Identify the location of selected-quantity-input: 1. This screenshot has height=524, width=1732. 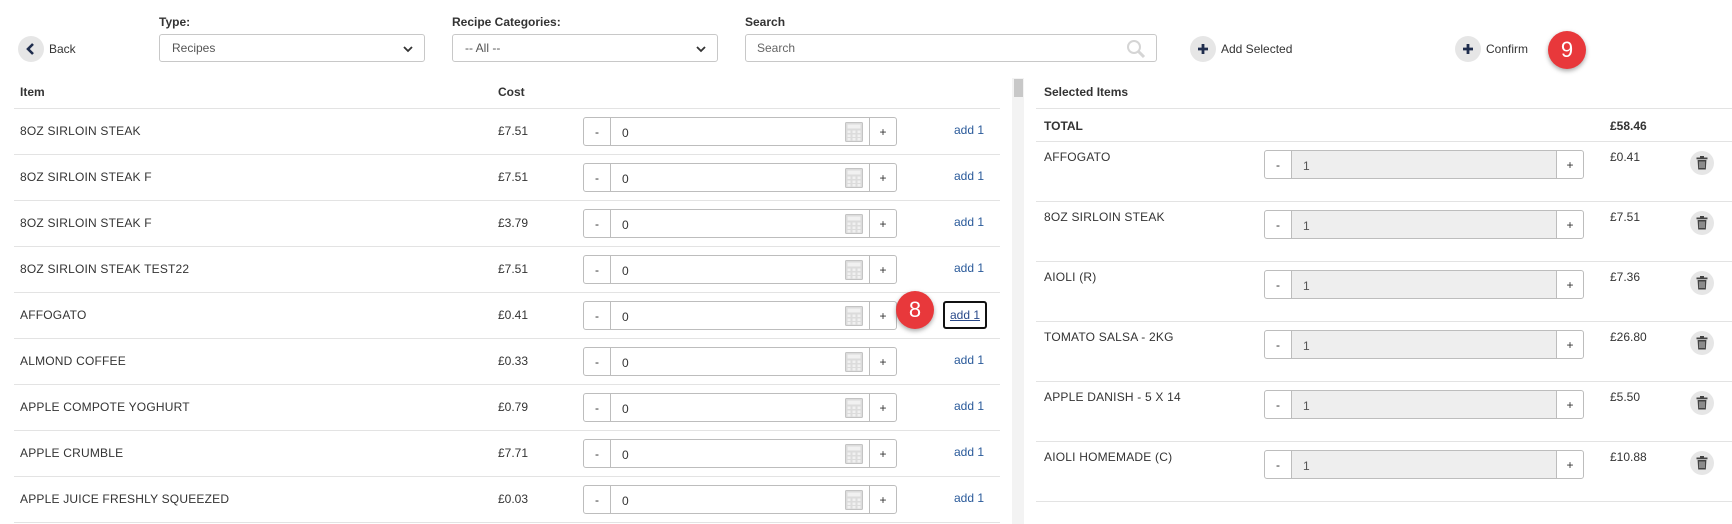
(1424, 284).